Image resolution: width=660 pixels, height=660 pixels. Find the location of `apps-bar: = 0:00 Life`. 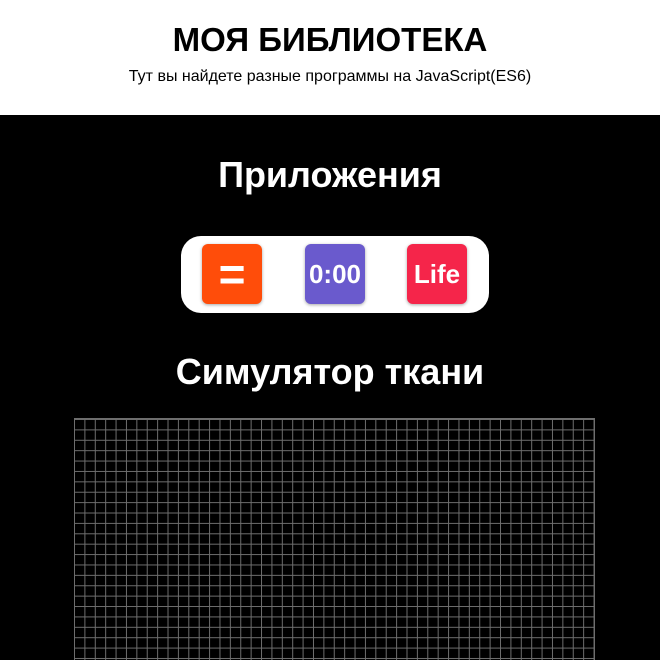

apps-bar: = 0:00 Life is located at coordinates (335, 274).